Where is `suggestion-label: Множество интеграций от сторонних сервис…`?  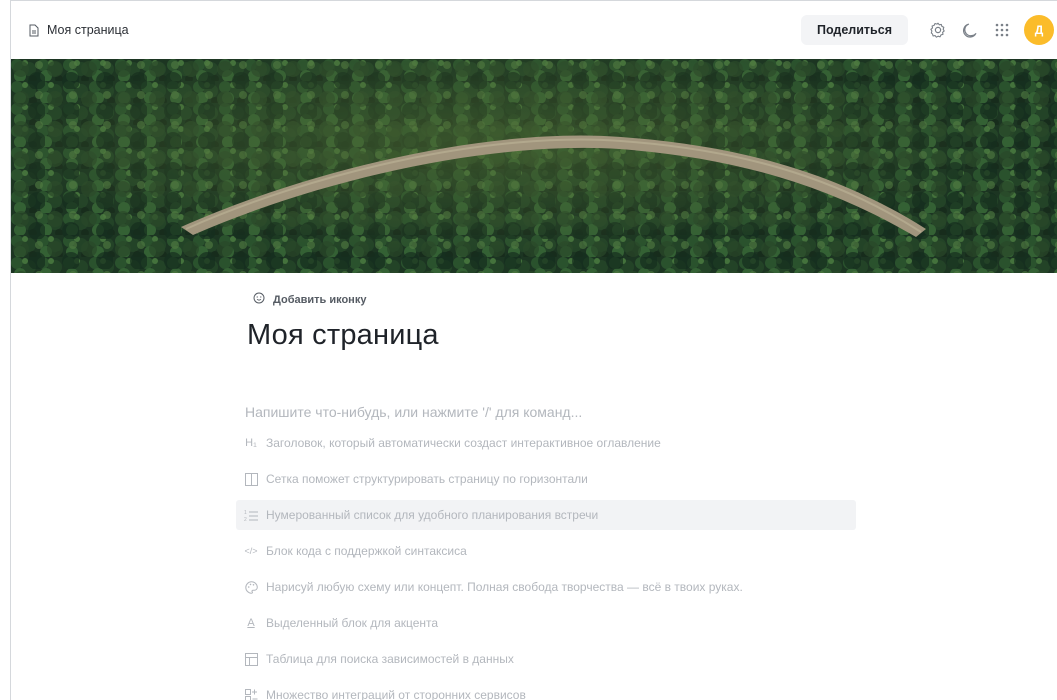
suggestion-label: Множество интеграций от сторонних сервис… is located at coordinates (396, 694).